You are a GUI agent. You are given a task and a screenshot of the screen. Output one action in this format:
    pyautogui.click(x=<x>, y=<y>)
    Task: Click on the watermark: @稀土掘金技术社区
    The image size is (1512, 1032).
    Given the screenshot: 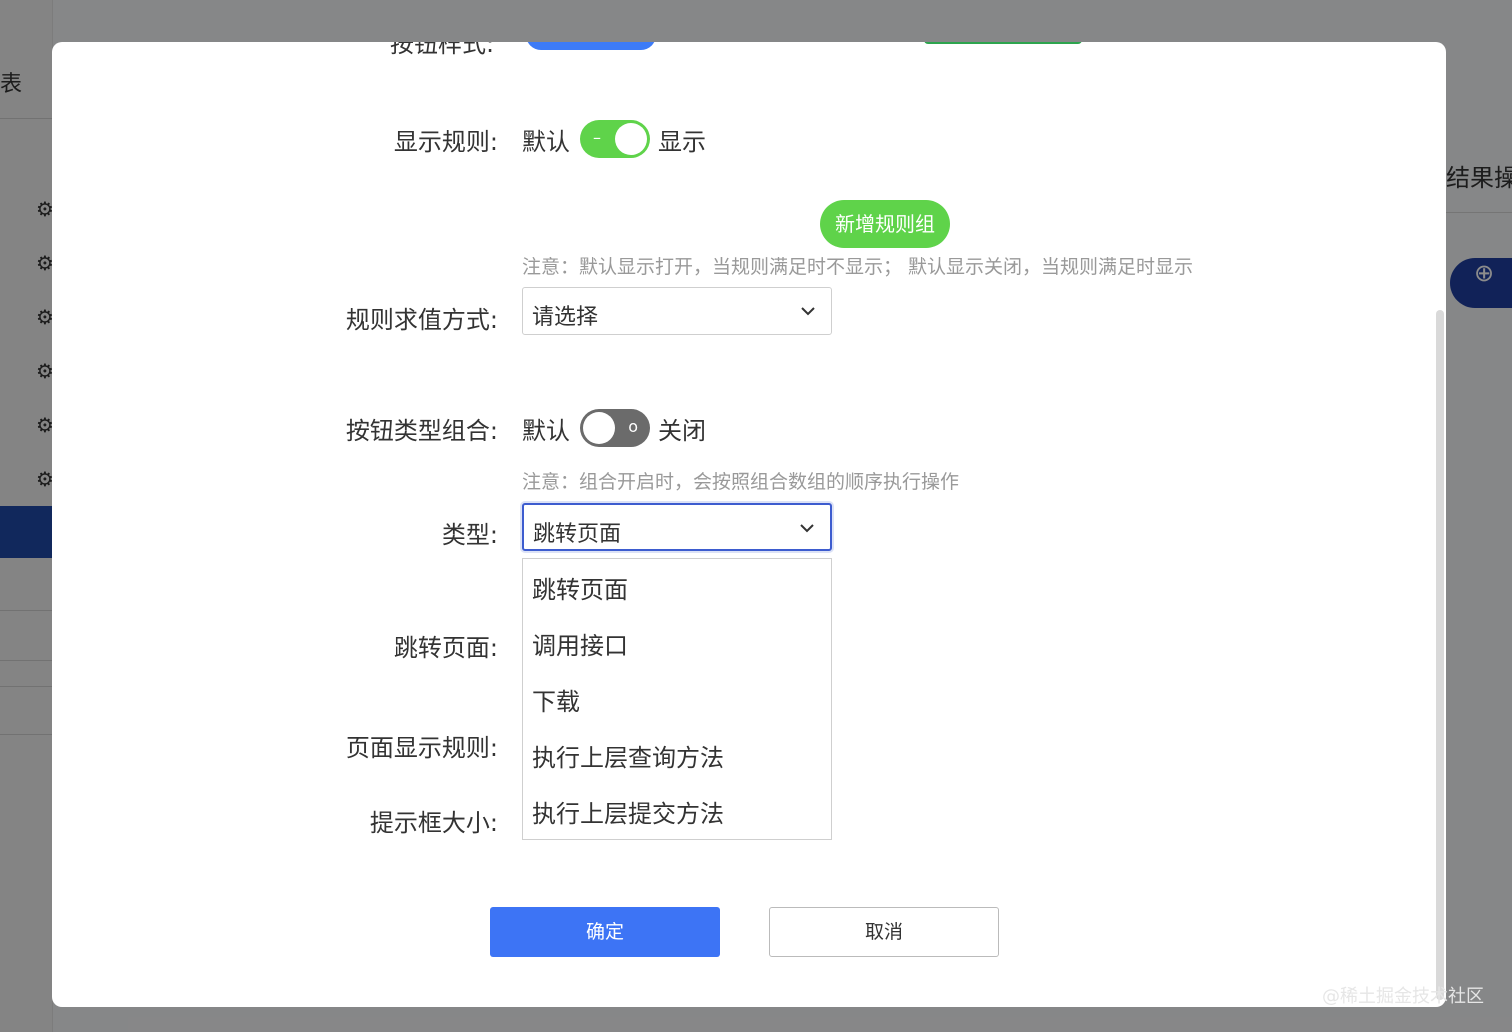 What is the action you would take?
    pyautogui.click(x=1403, y=996)
    